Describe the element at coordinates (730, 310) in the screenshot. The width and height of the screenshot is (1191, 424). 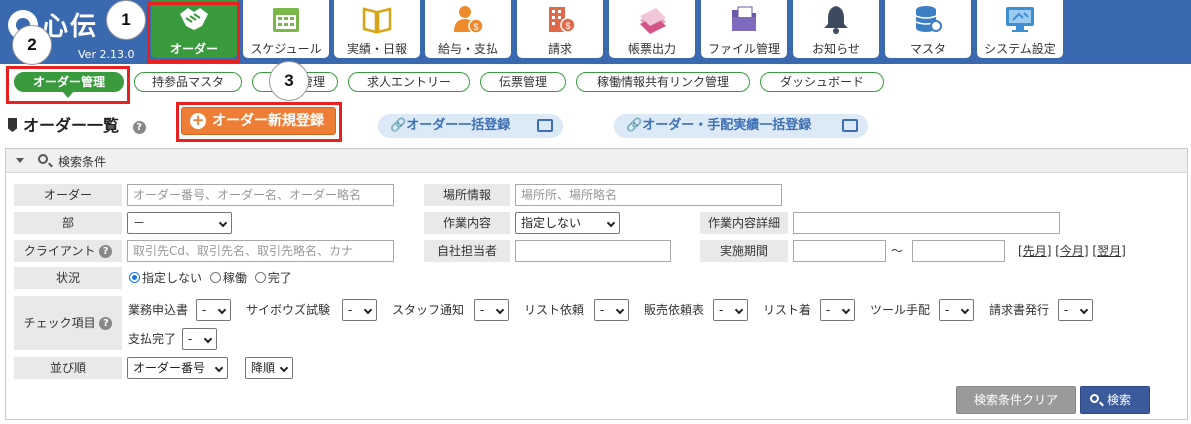
I see `check-select-sales-request: -` at that location.